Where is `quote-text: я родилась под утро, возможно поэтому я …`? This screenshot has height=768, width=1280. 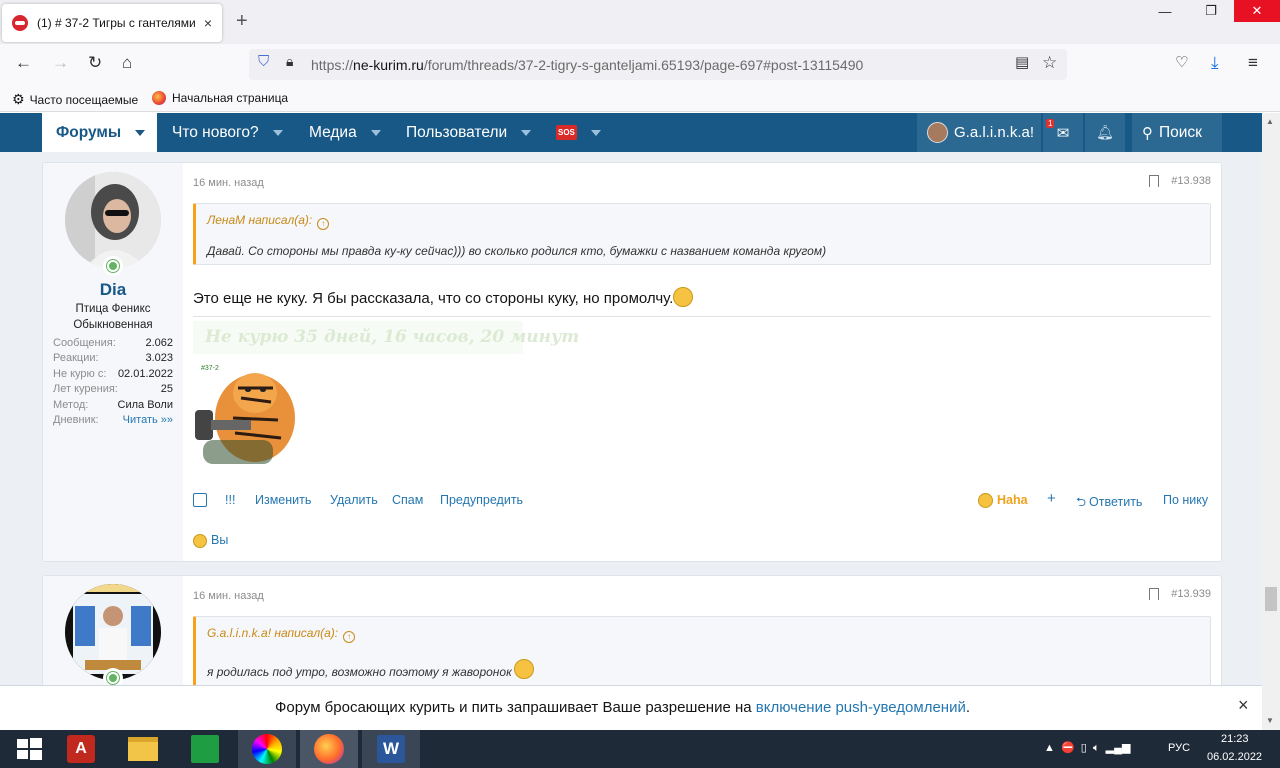
quote-text: я родилась под утро, возможно поэтому я … is located at coordinates (370, 669).